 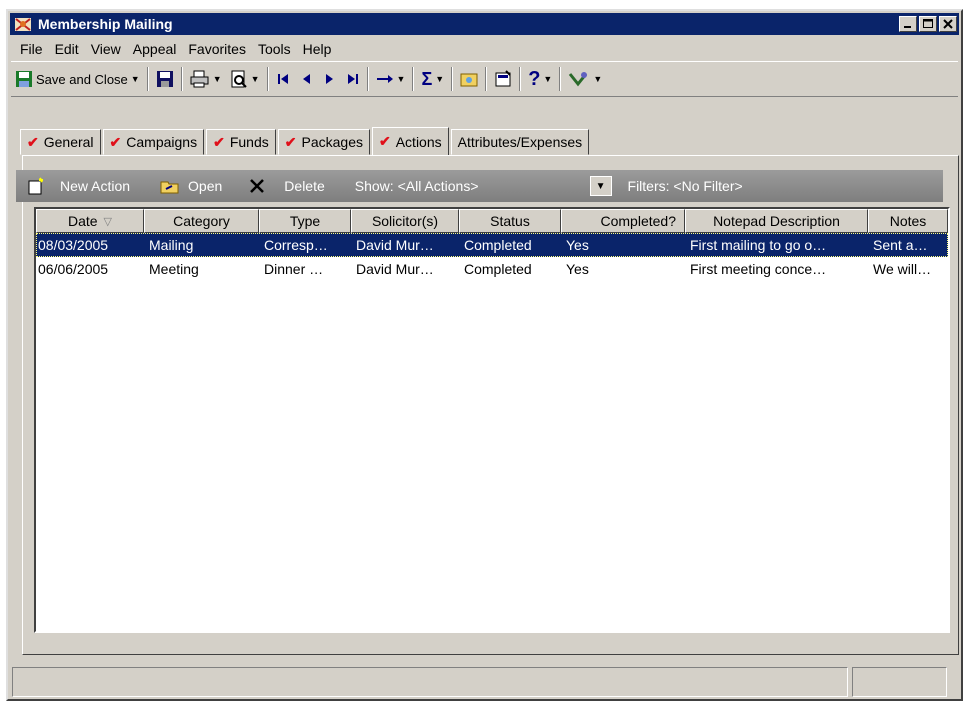 What do you see at coordinates (899, 682) in the screenshot?
I see `status-panel-right` at bounding box center [899, 682].